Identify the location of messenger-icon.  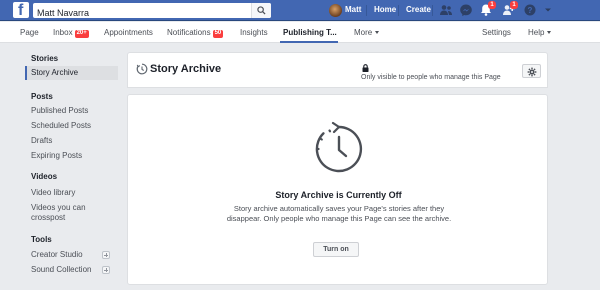
(466, 10).